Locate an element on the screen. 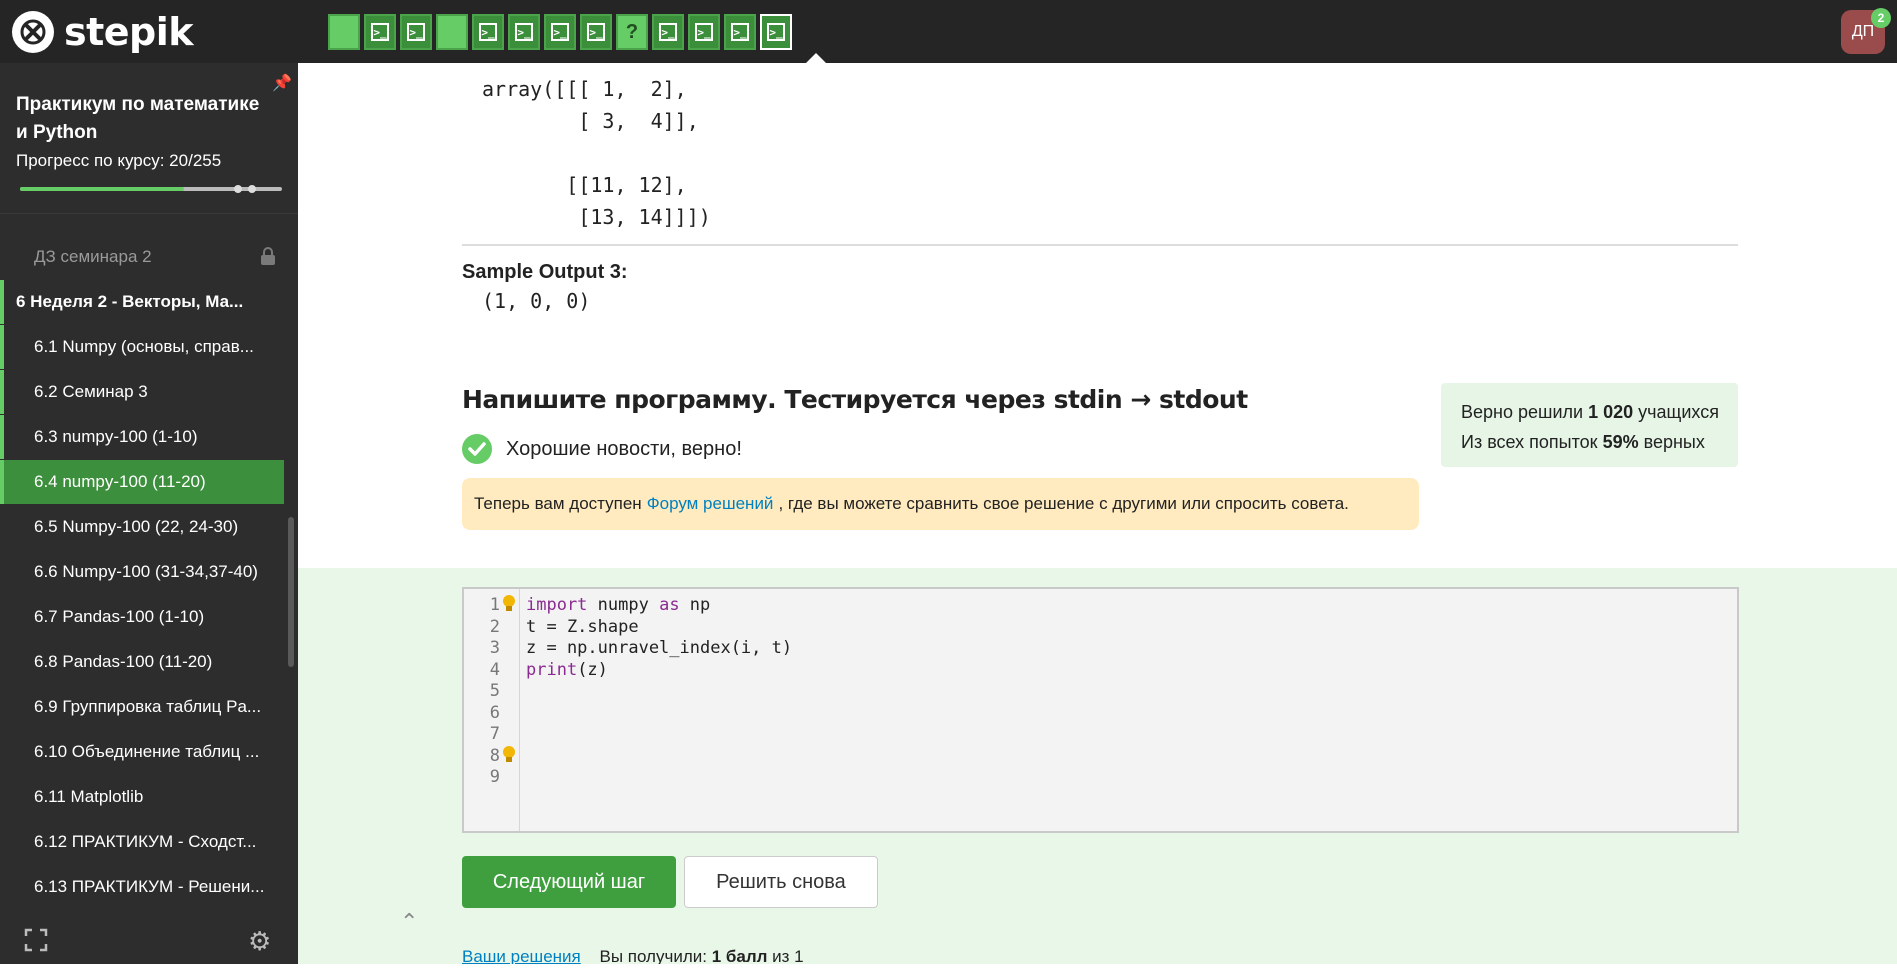  step-6: >_ is located at coordinates (524, 32).